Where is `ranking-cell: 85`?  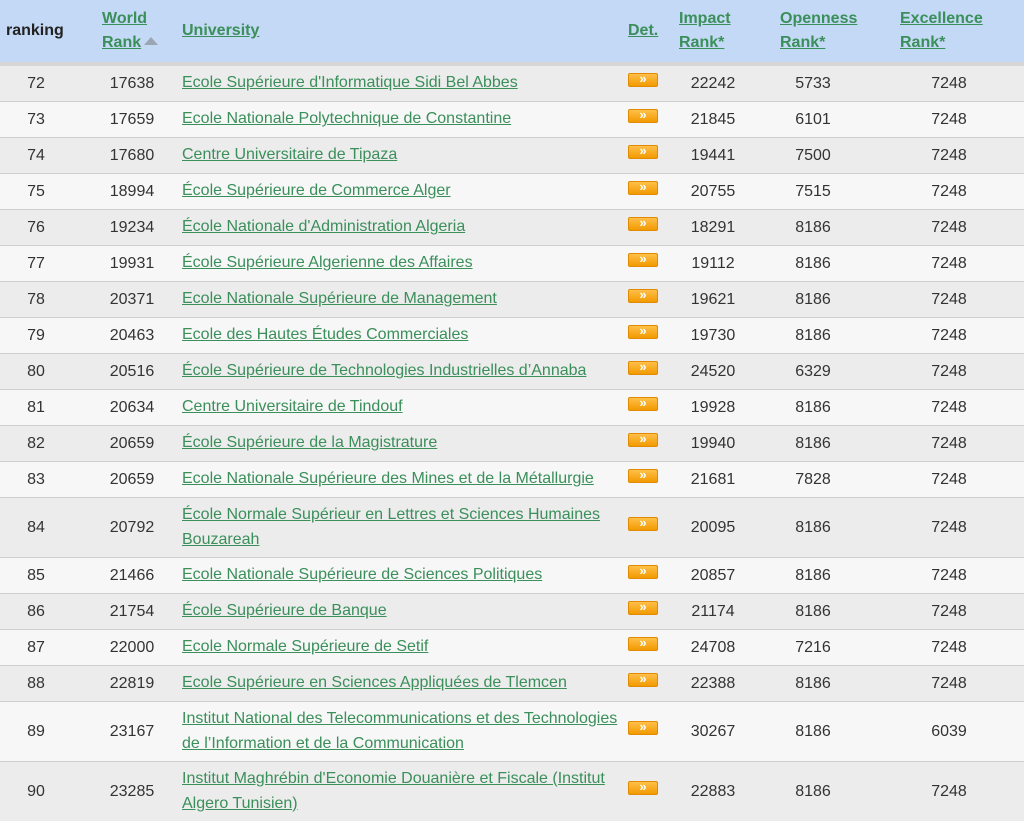
ranking-cell: 85 is located at coordinates (43, 576).